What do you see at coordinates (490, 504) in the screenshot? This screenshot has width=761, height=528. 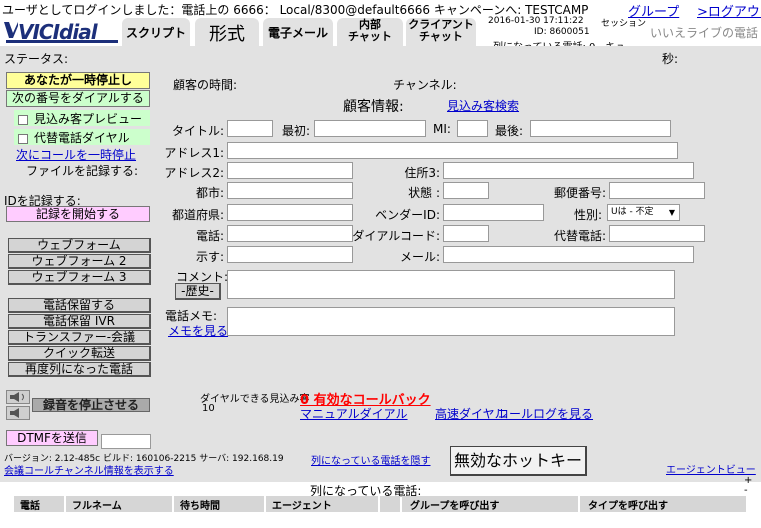 I see `queue-column-ingroup: グループを呼び出す` at bounding box center [490, 504].